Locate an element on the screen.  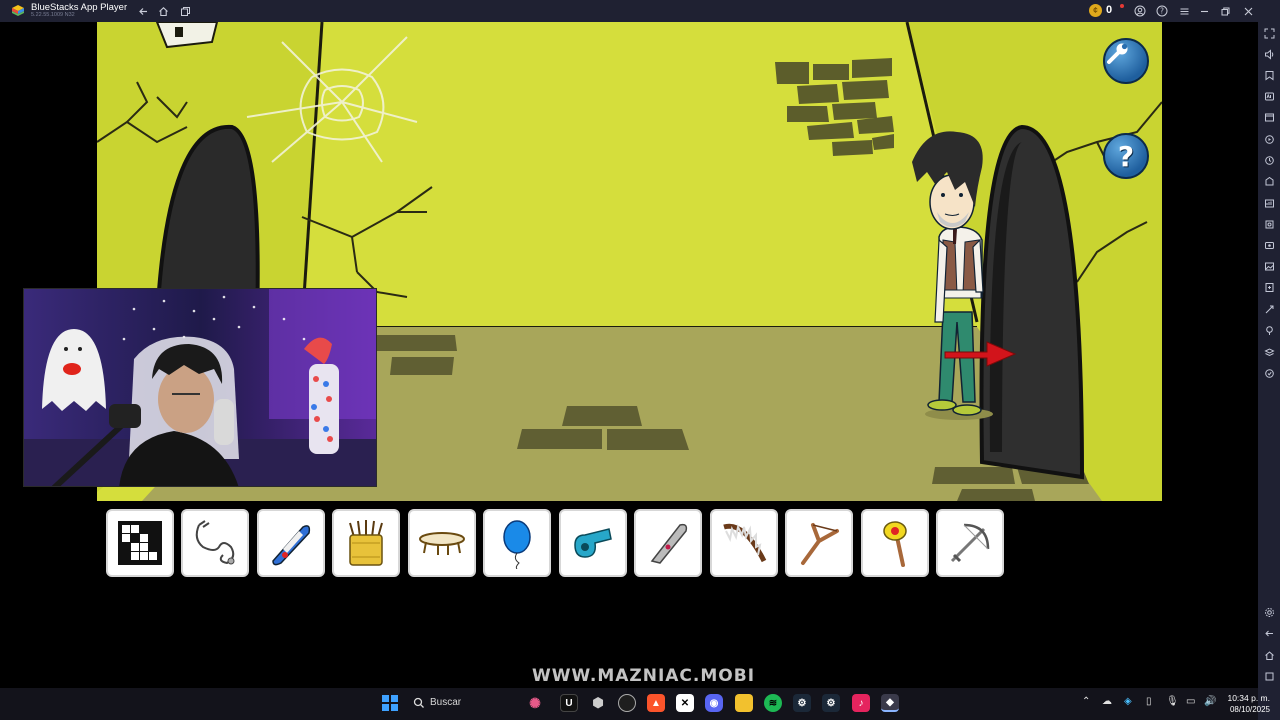
tiktok-icon: ♪ is located at coordinates (861, 703).